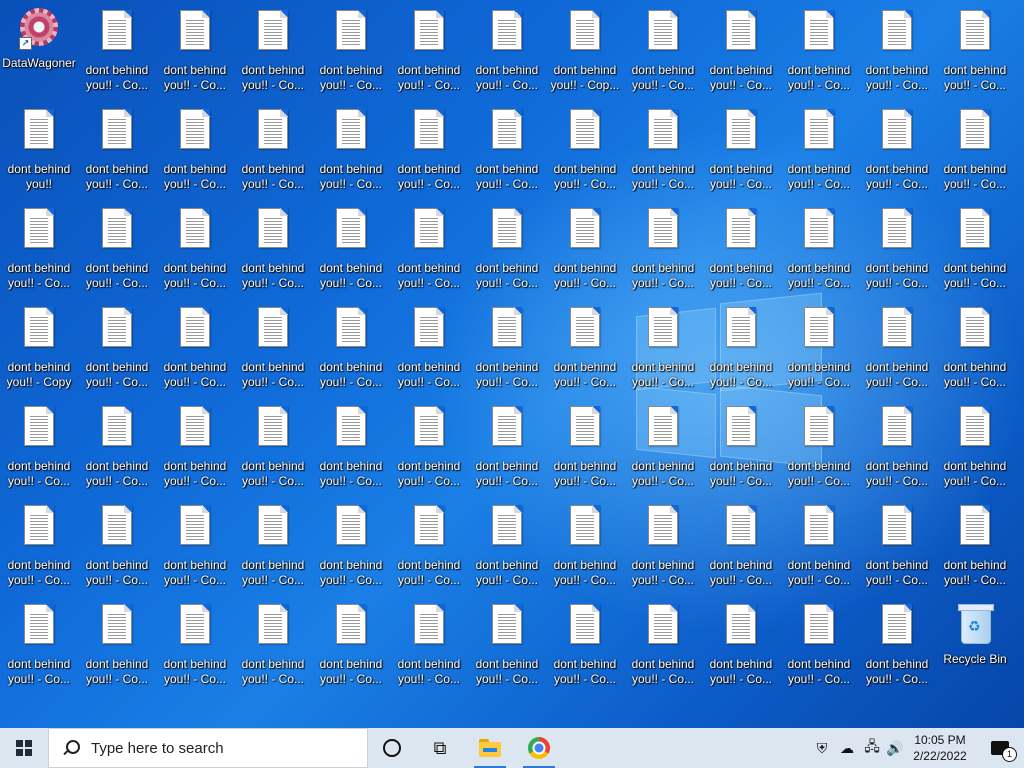 This screenshot has height=768, width=1024. What do you see at coordinates (1000, 748) in the screenshot?
I see `action-center-button: 1` at bounding box center [1000, 748].